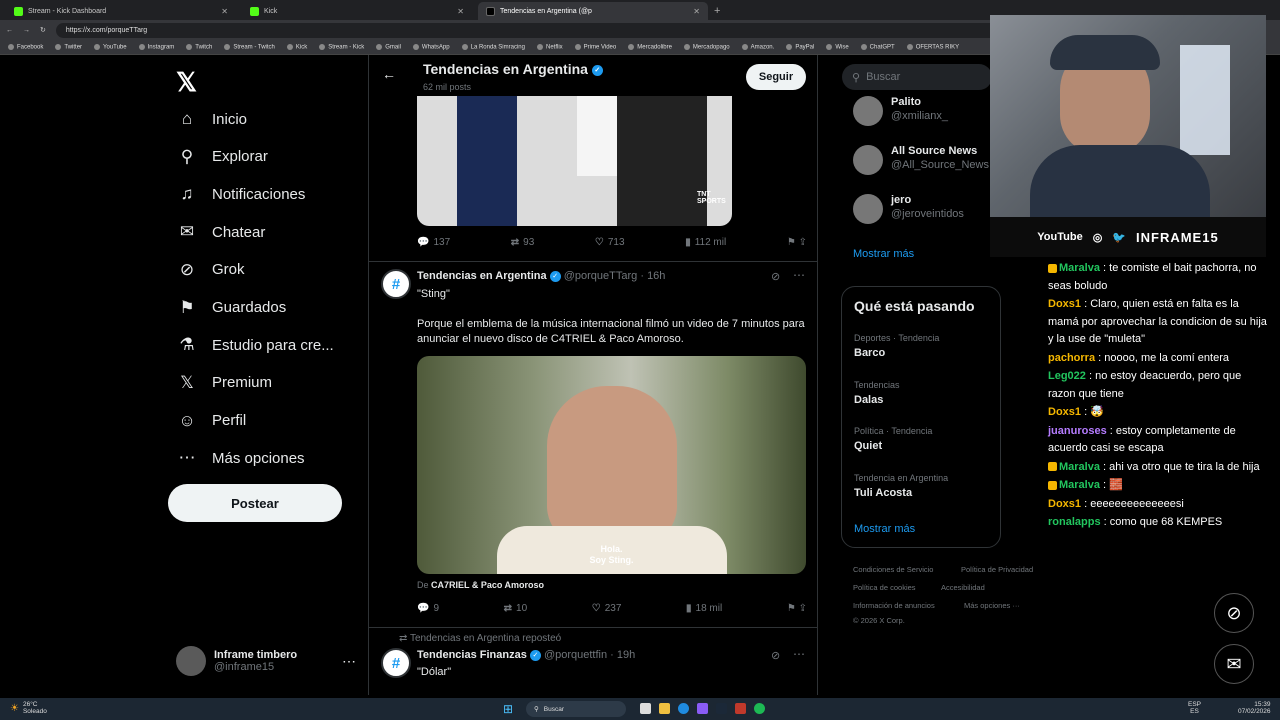 Image resolution: width=1280 pixels, height=720 pixels. Describe the element at coordinates (480, 585) in the screenshot. I see `video-source: De CA7RIEL & Paco Amoroso` at that location.